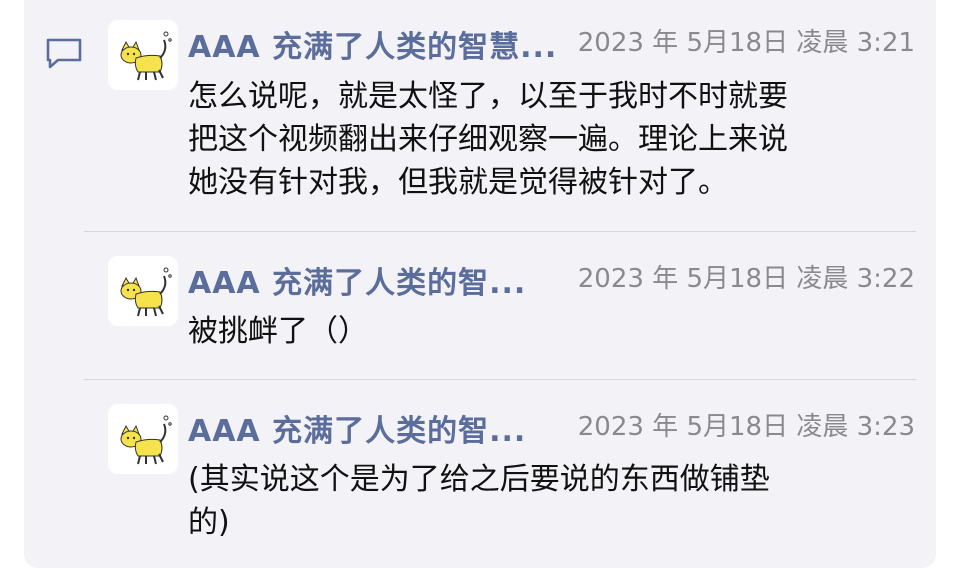 The height and width of the screenshot is (568, 959). I want to click on timestamp: 2023 年 5月18日 凌晨 3:21, so click(746, 43).